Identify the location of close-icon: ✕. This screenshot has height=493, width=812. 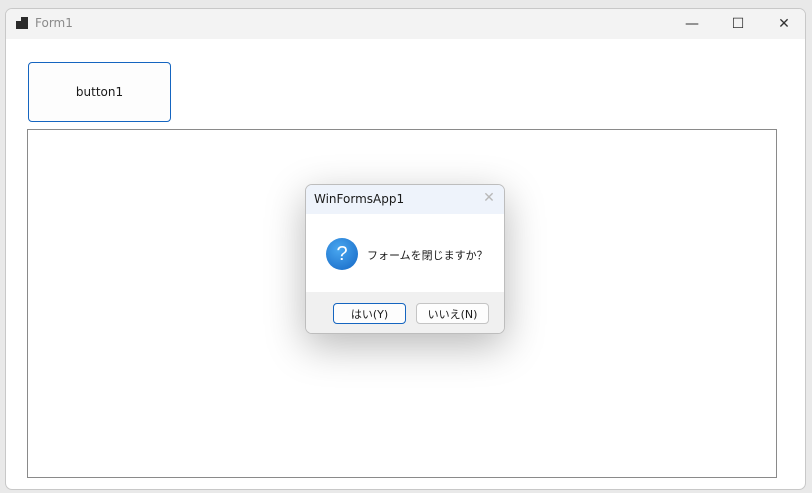
(784, 24).